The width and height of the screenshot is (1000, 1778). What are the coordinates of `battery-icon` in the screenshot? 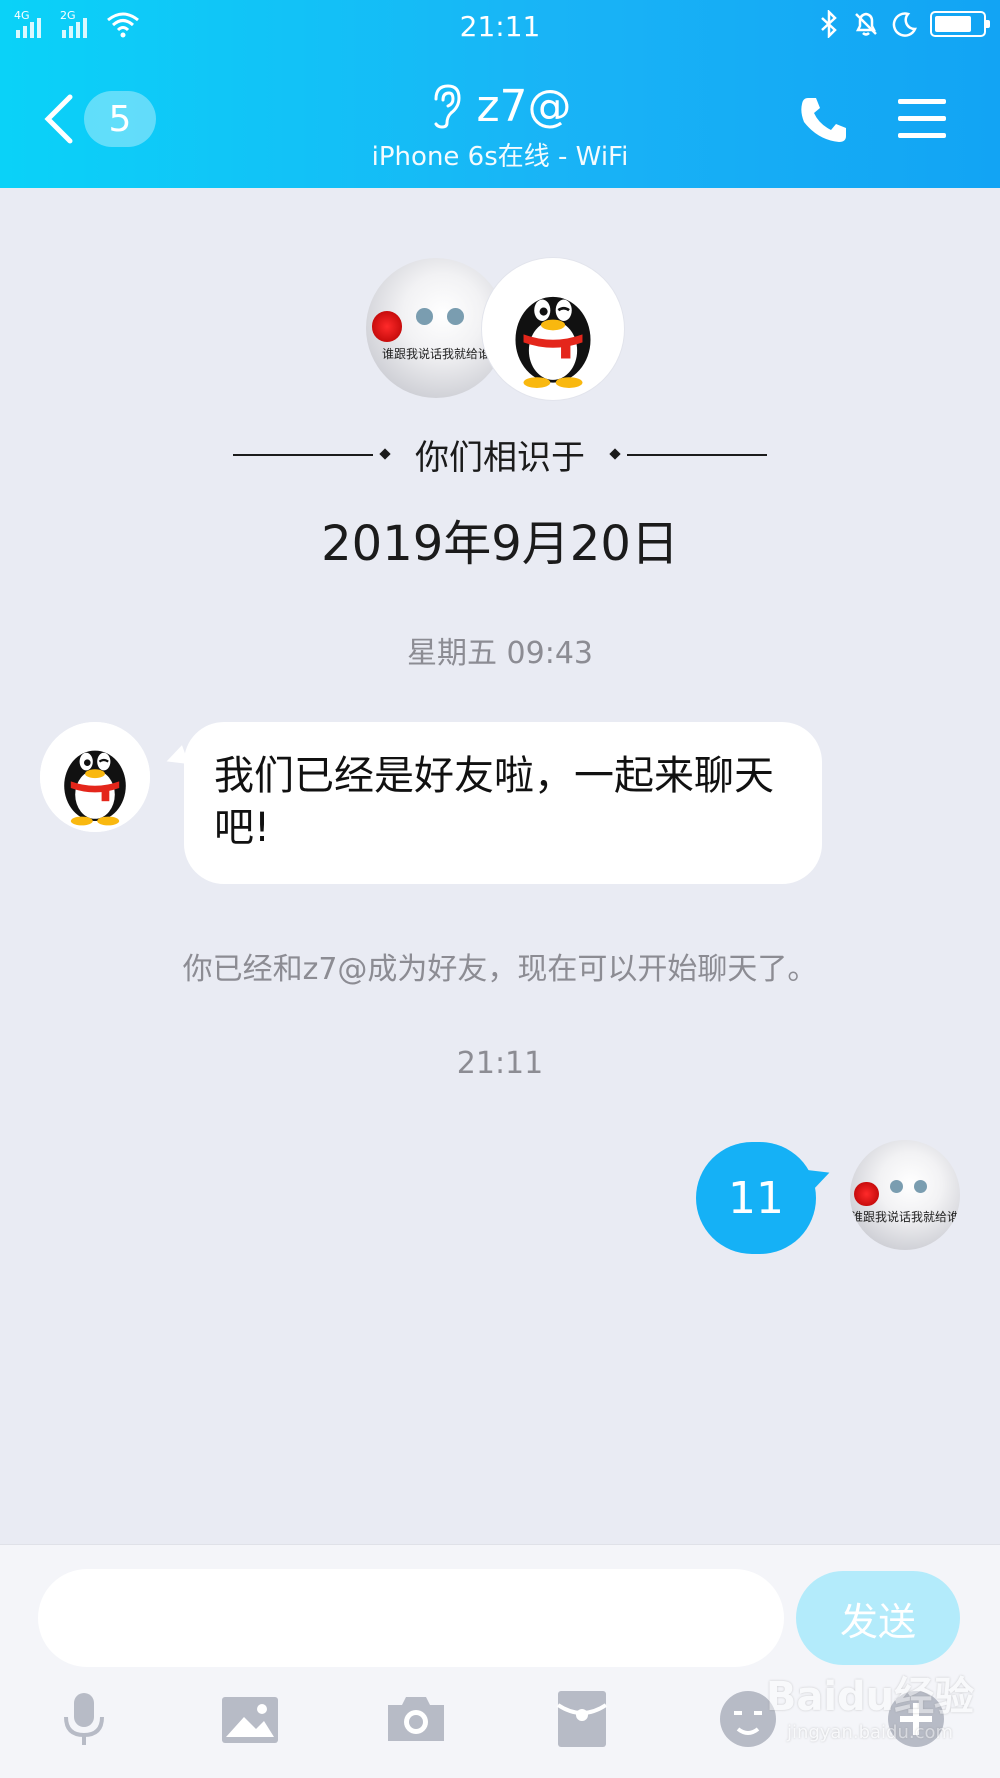 It's located at (960, 24).